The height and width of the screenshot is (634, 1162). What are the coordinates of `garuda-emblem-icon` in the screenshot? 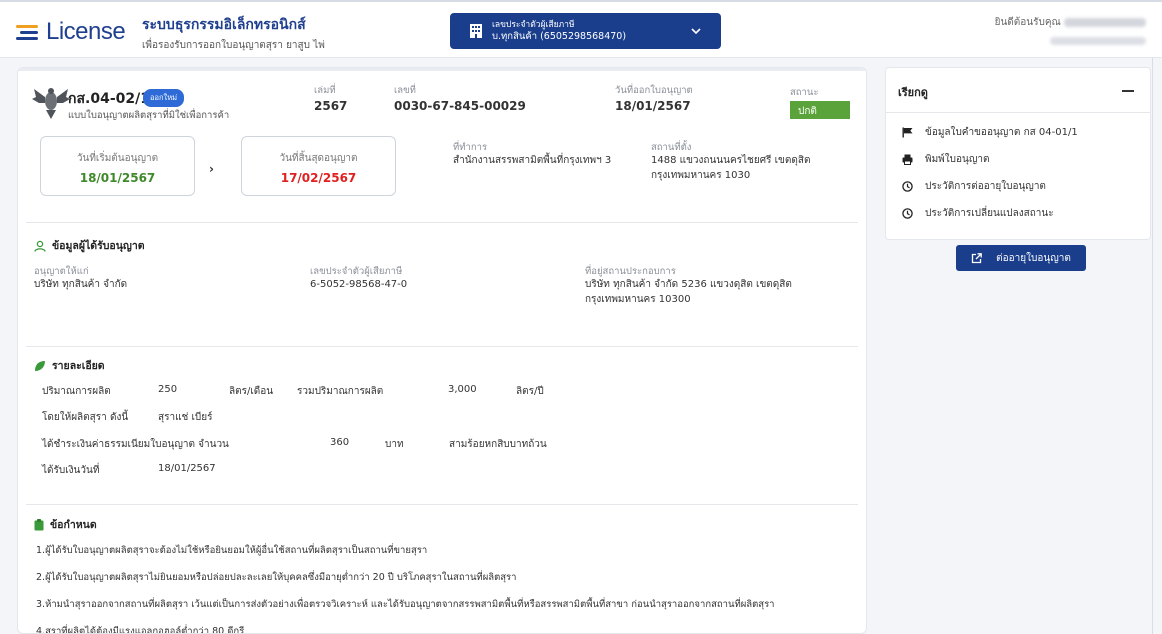 It's located at (51, 103).